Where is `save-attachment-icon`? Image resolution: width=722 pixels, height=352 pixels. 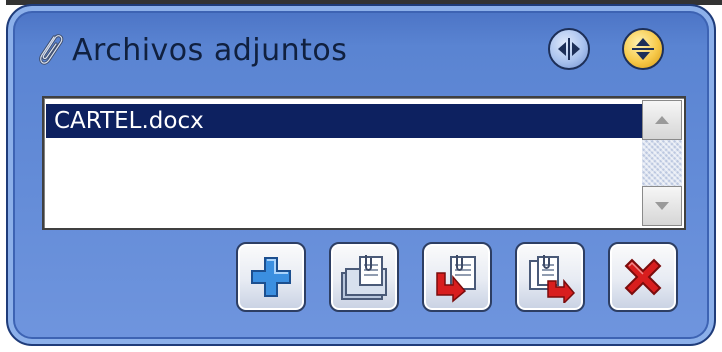 save-attachment-icon is located at coordinates (457, 277).